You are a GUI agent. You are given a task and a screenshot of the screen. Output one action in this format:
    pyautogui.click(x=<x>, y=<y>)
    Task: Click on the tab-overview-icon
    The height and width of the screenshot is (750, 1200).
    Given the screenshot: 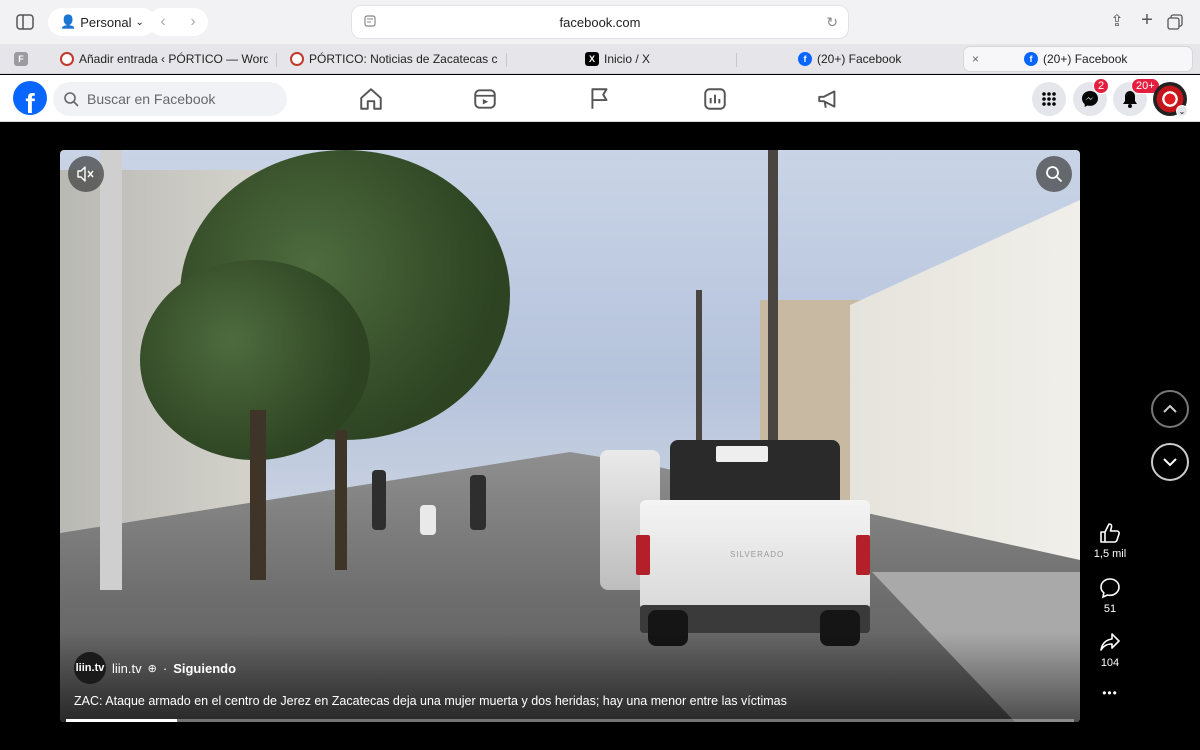 What is the action you would take?
    pyautogui.click(x=1175, y=22)
    